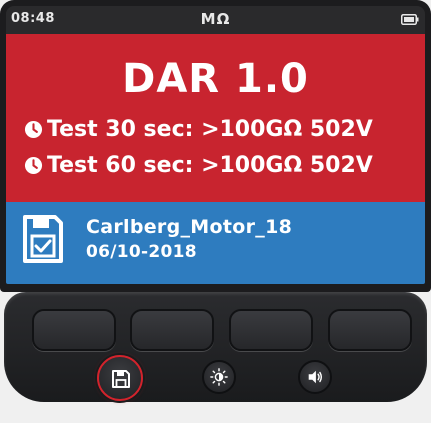 The height and width of the screenshot is (423, 431). I want to click on brightness-icon, so click(219, 377).